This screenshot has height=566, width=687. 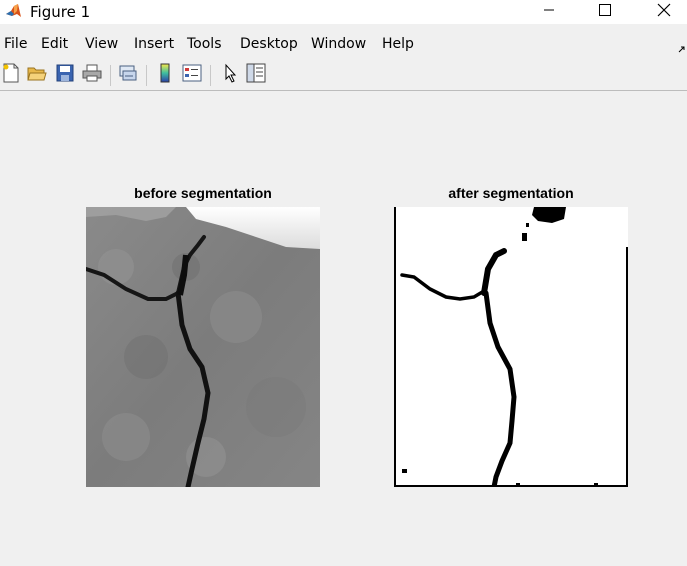 I want to click on property-inspector-icon, so click(x=256, y=75).